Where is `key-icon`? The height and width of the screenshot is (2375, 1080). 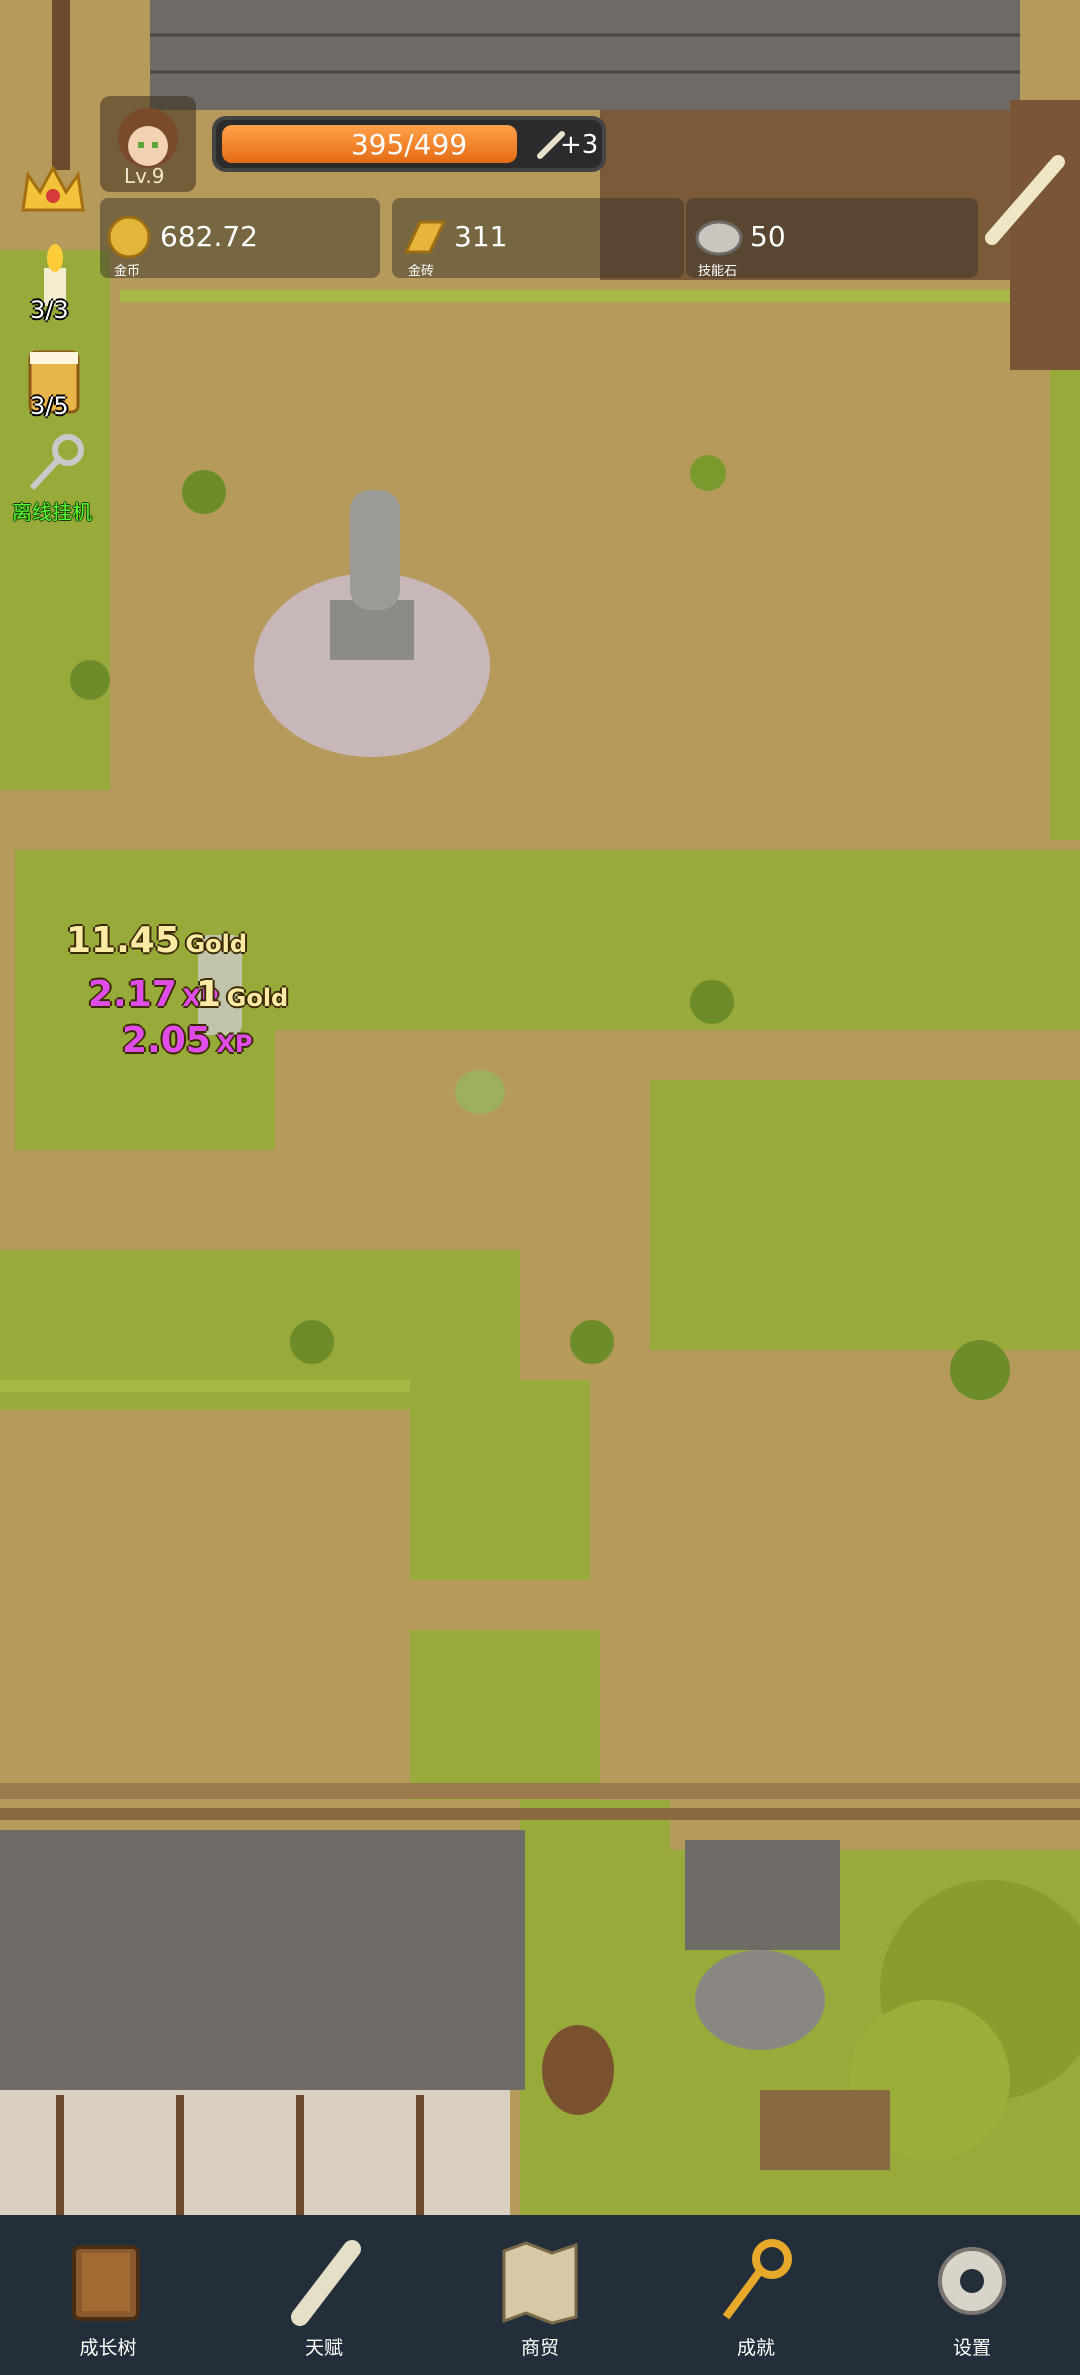
key-icon is located at coordinates (757, 2279).